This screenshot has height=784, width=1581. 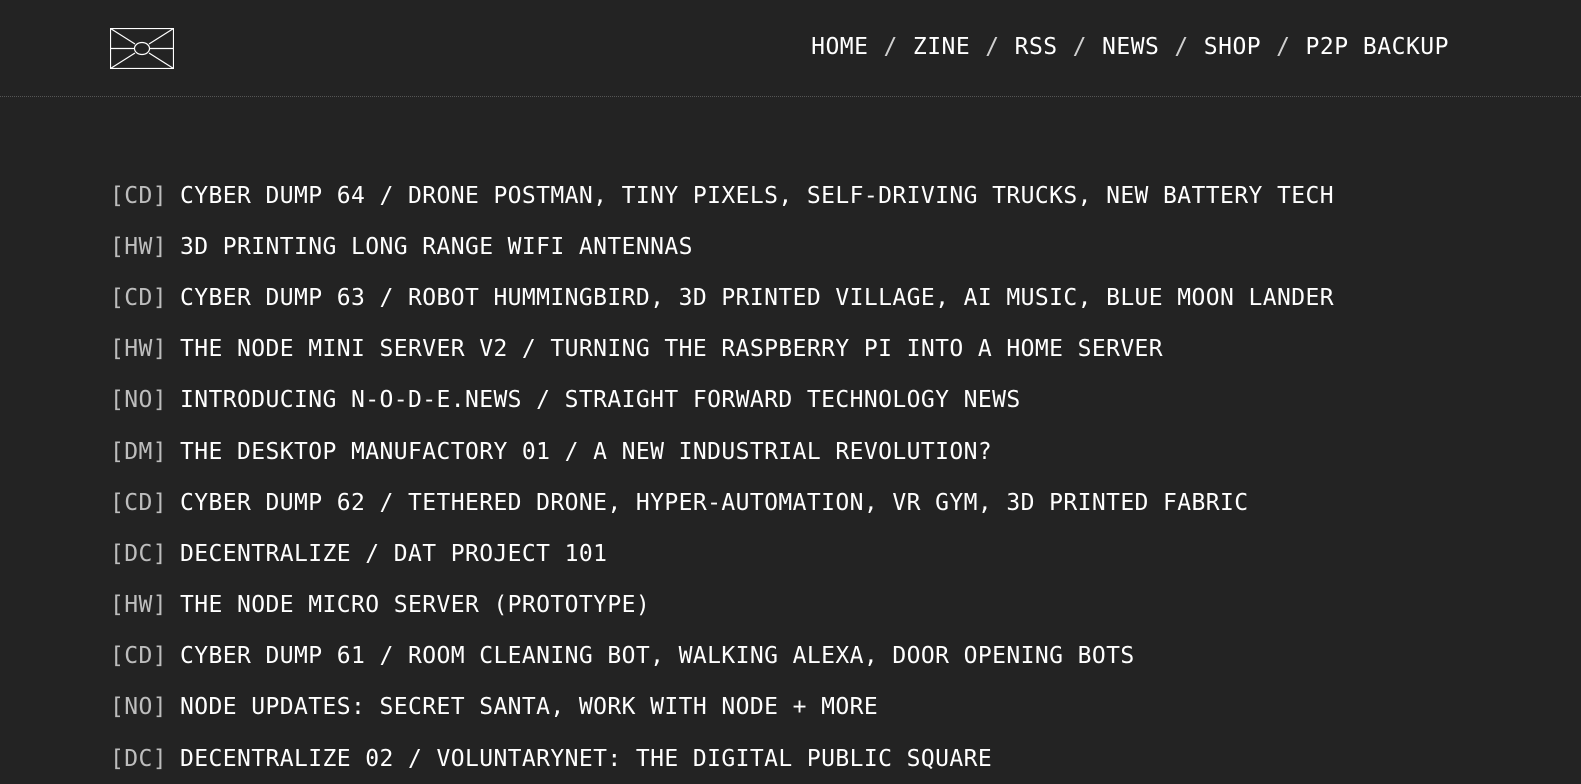 I want to click on post-list-item: [HW] THE NODE MICRO SERVER (PROTOTYPE), so click(x=722, y=605).